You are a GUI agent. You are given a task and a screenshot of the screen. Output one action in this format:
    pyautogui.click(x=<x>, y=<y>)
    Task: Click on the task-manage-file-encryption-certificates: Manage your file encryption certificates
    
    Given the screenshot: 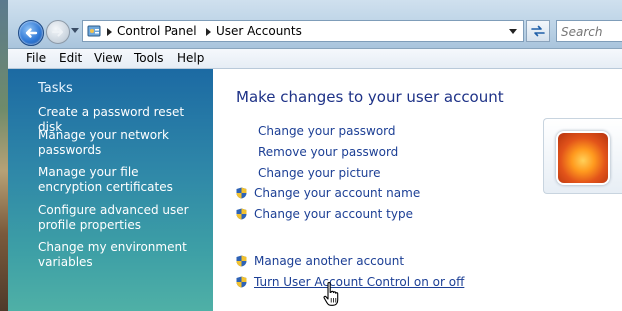 What is the action you would take?
    pyautogui.click(x=120, y=180)
    